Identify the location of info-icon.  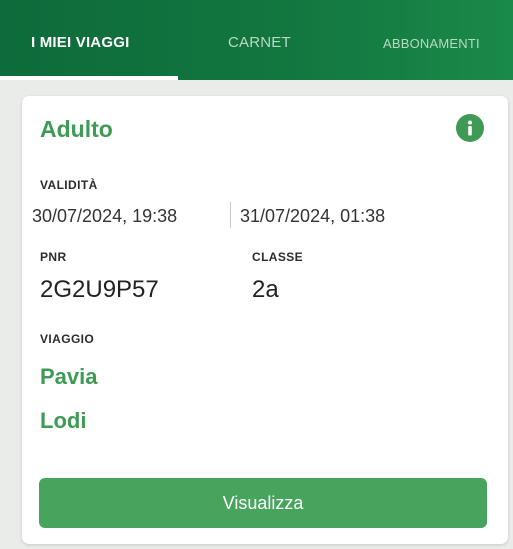
(470, 128).